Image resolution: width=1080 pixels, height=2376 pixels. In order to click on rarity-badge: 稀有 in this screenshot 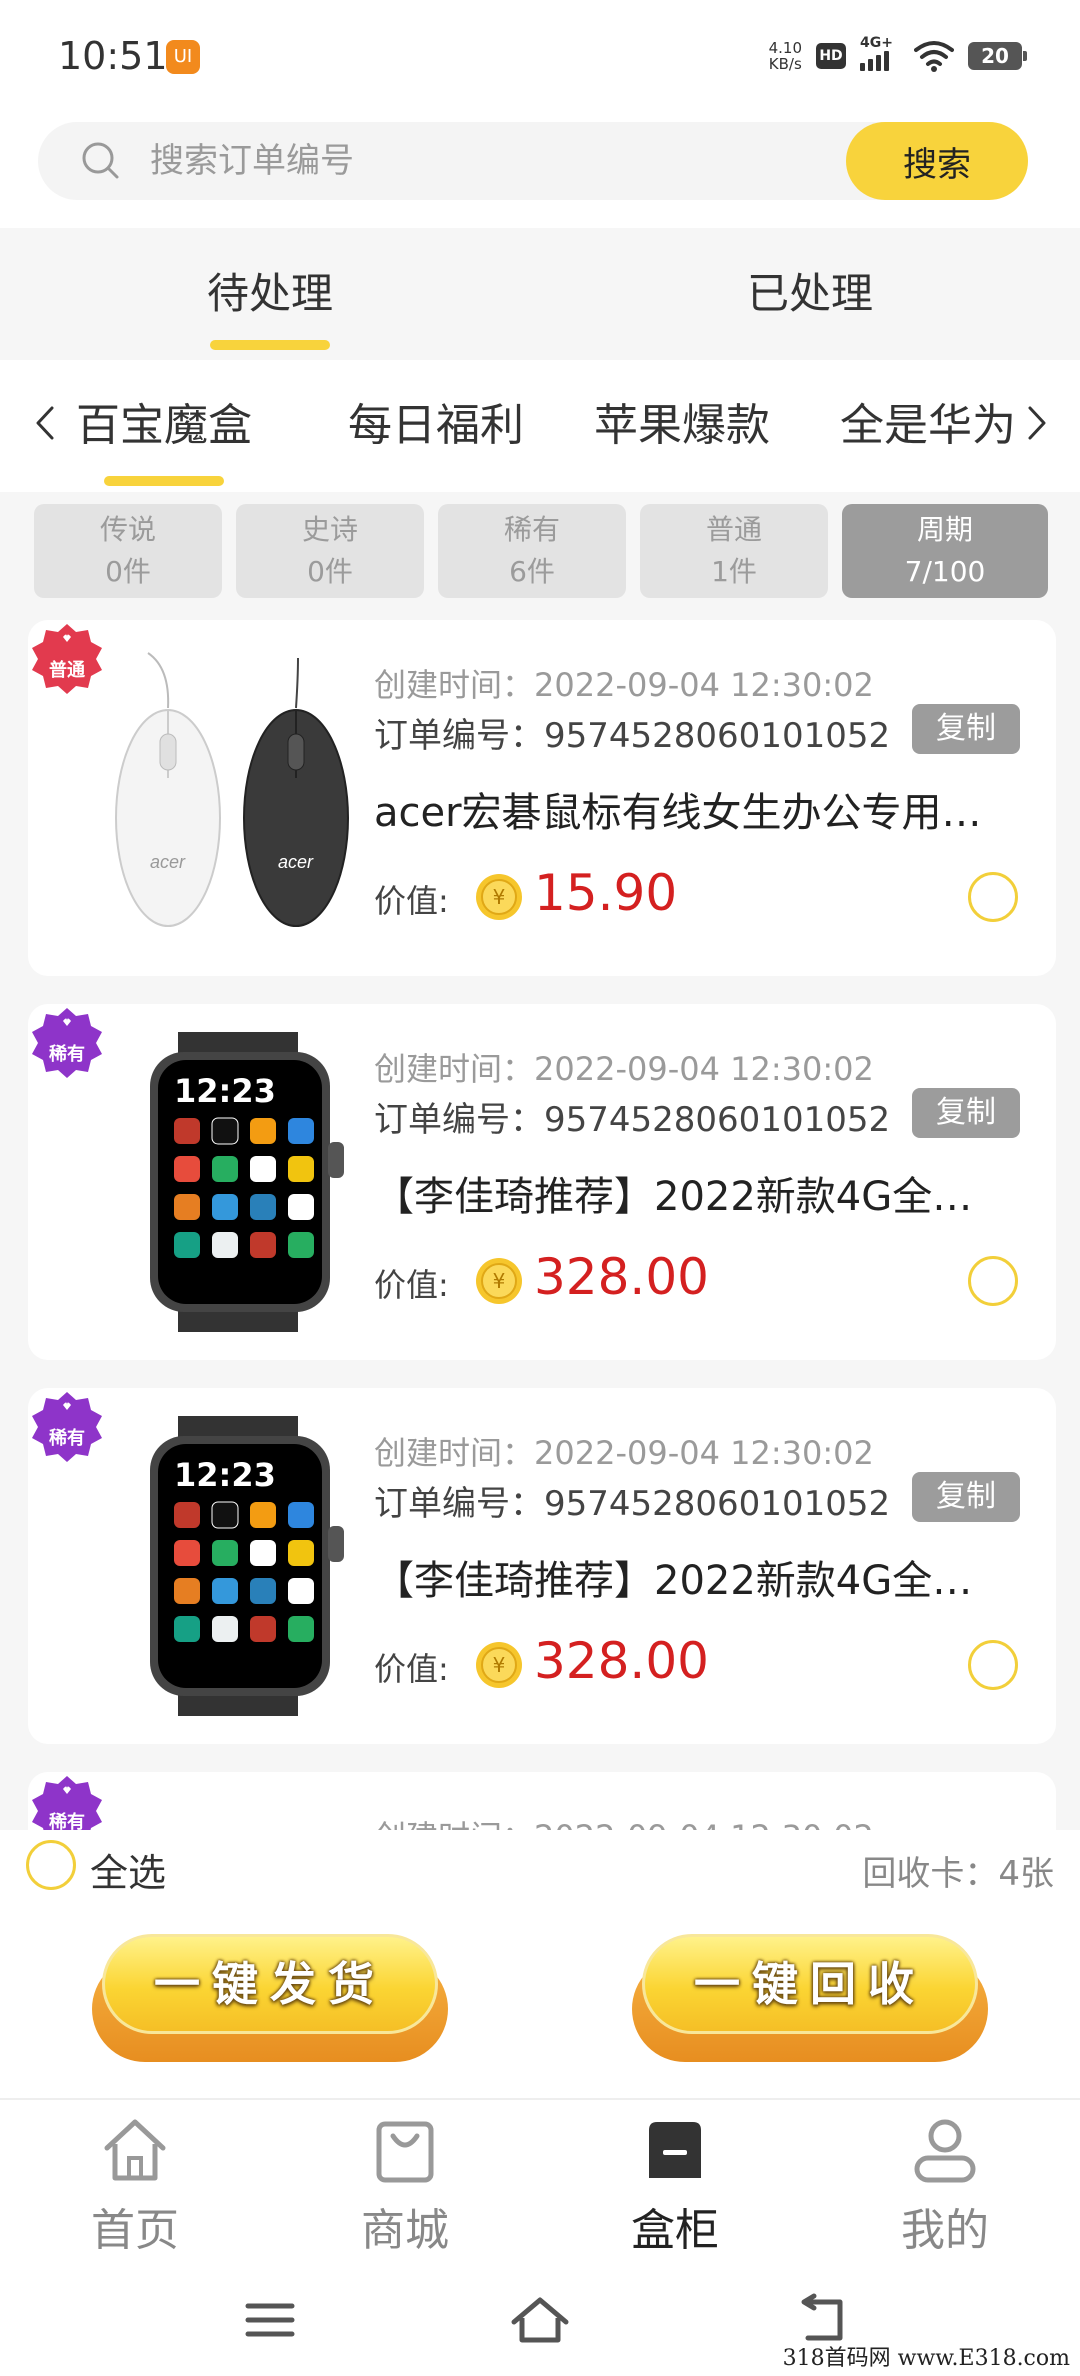, I will do `click(67, 1802)`.